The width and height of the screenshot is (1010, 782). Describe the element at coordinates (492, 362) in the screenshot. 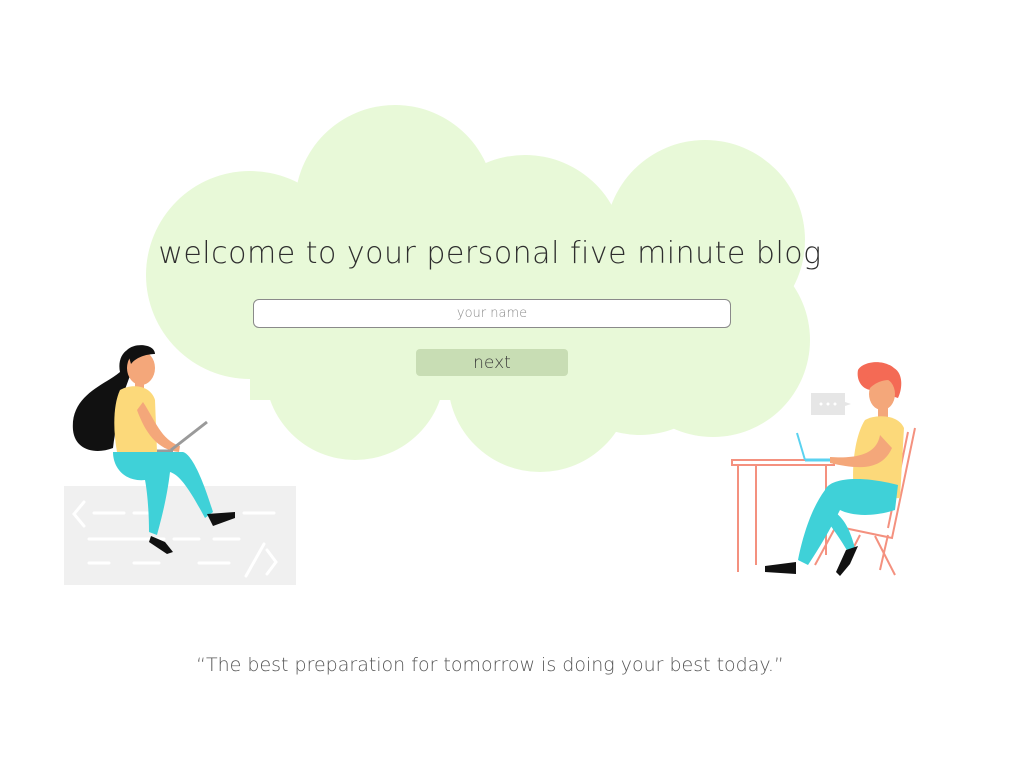

I see `next-button: next` at that location.